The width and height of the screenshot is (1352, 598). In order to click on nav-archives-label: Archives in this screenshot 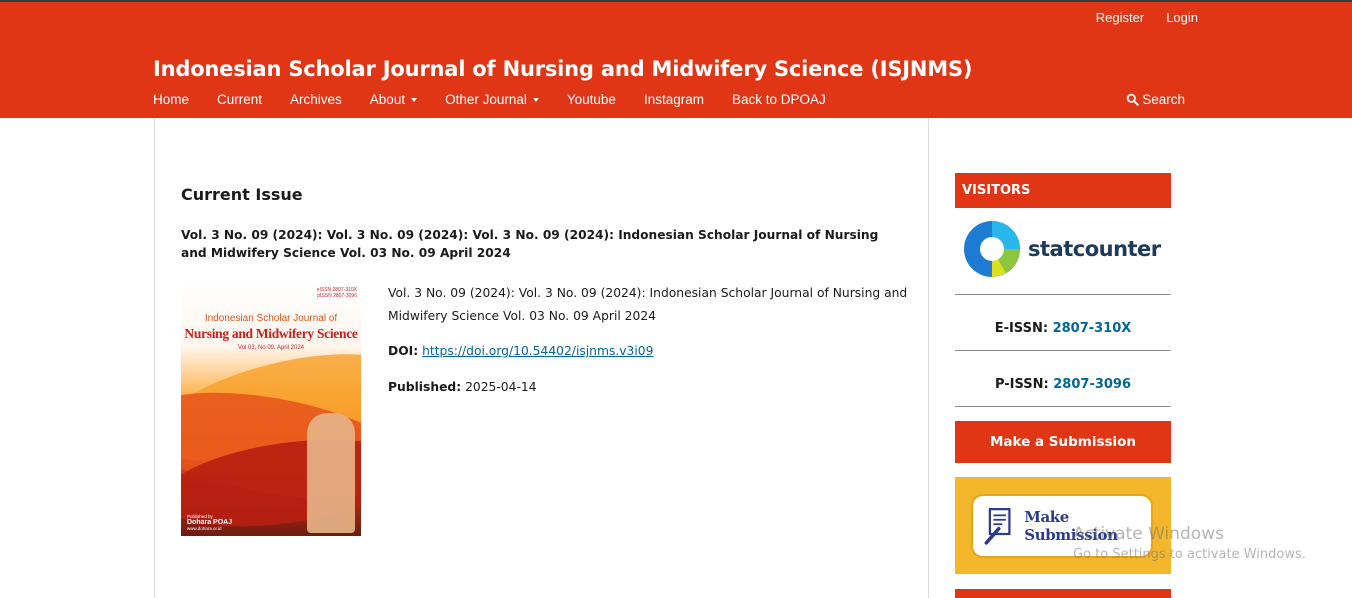, I will do `click(316, 99)`.